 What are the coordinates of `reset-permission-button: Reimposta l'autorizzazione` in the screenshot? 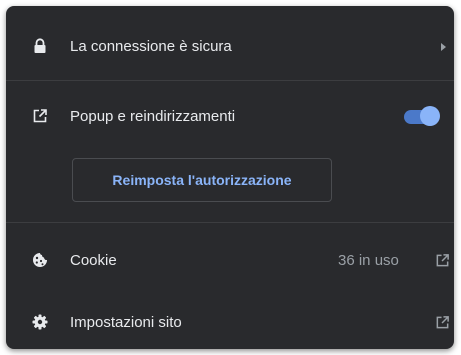 It's located at (202, 180).